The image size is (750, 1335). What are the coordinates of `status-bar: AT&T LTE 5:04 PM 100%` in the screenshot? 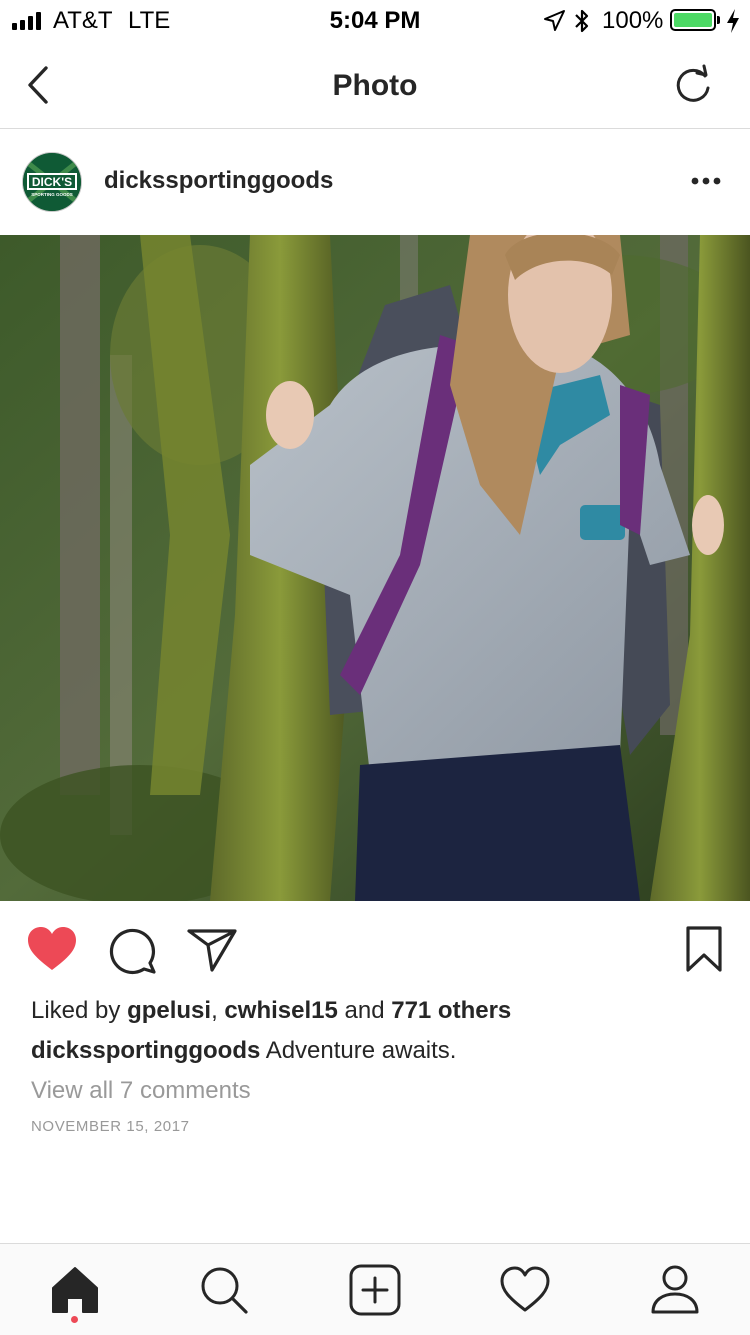 It's located at (375, 20).